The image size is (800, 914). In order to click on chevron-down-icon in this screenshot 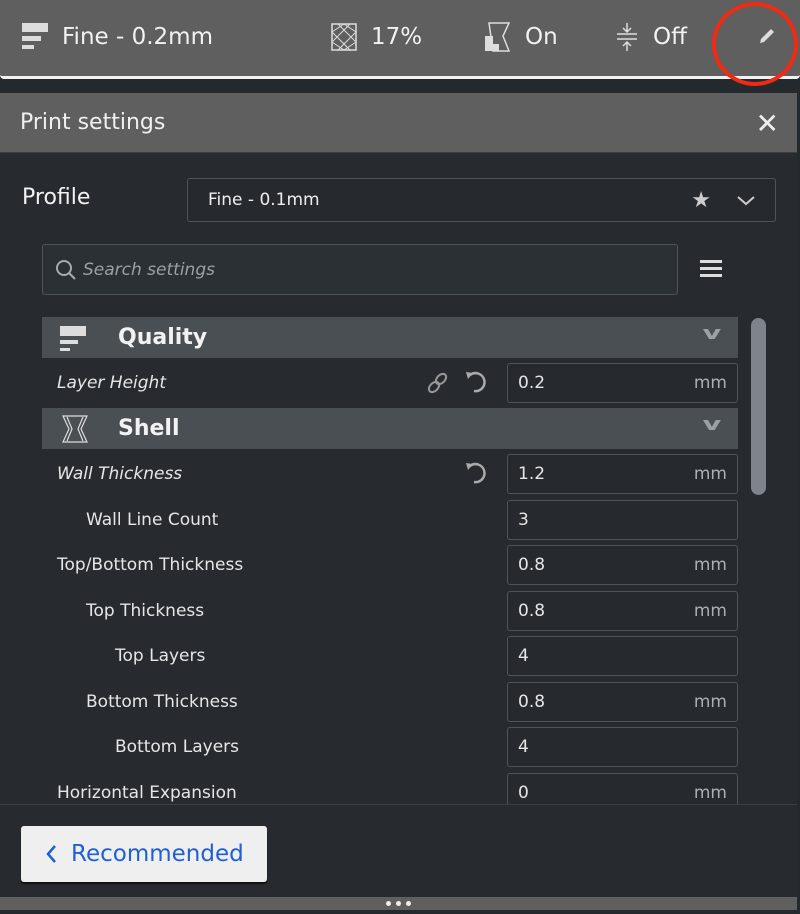, I will do `click(746, 201)`.